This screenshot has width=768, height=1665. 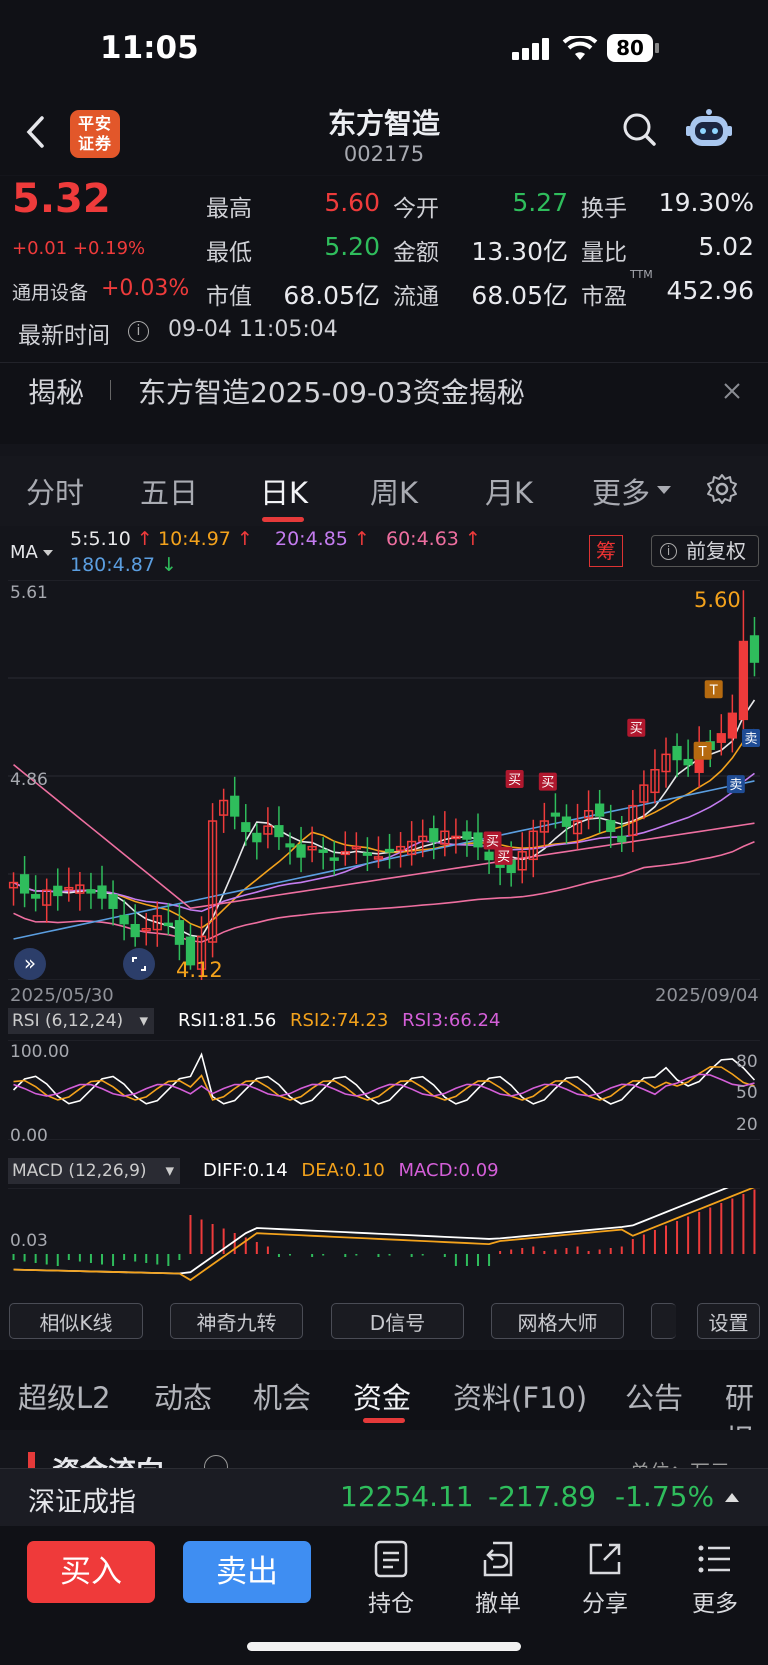 I want to click on index-value: 12254.11, so click(x=407, y=1496).